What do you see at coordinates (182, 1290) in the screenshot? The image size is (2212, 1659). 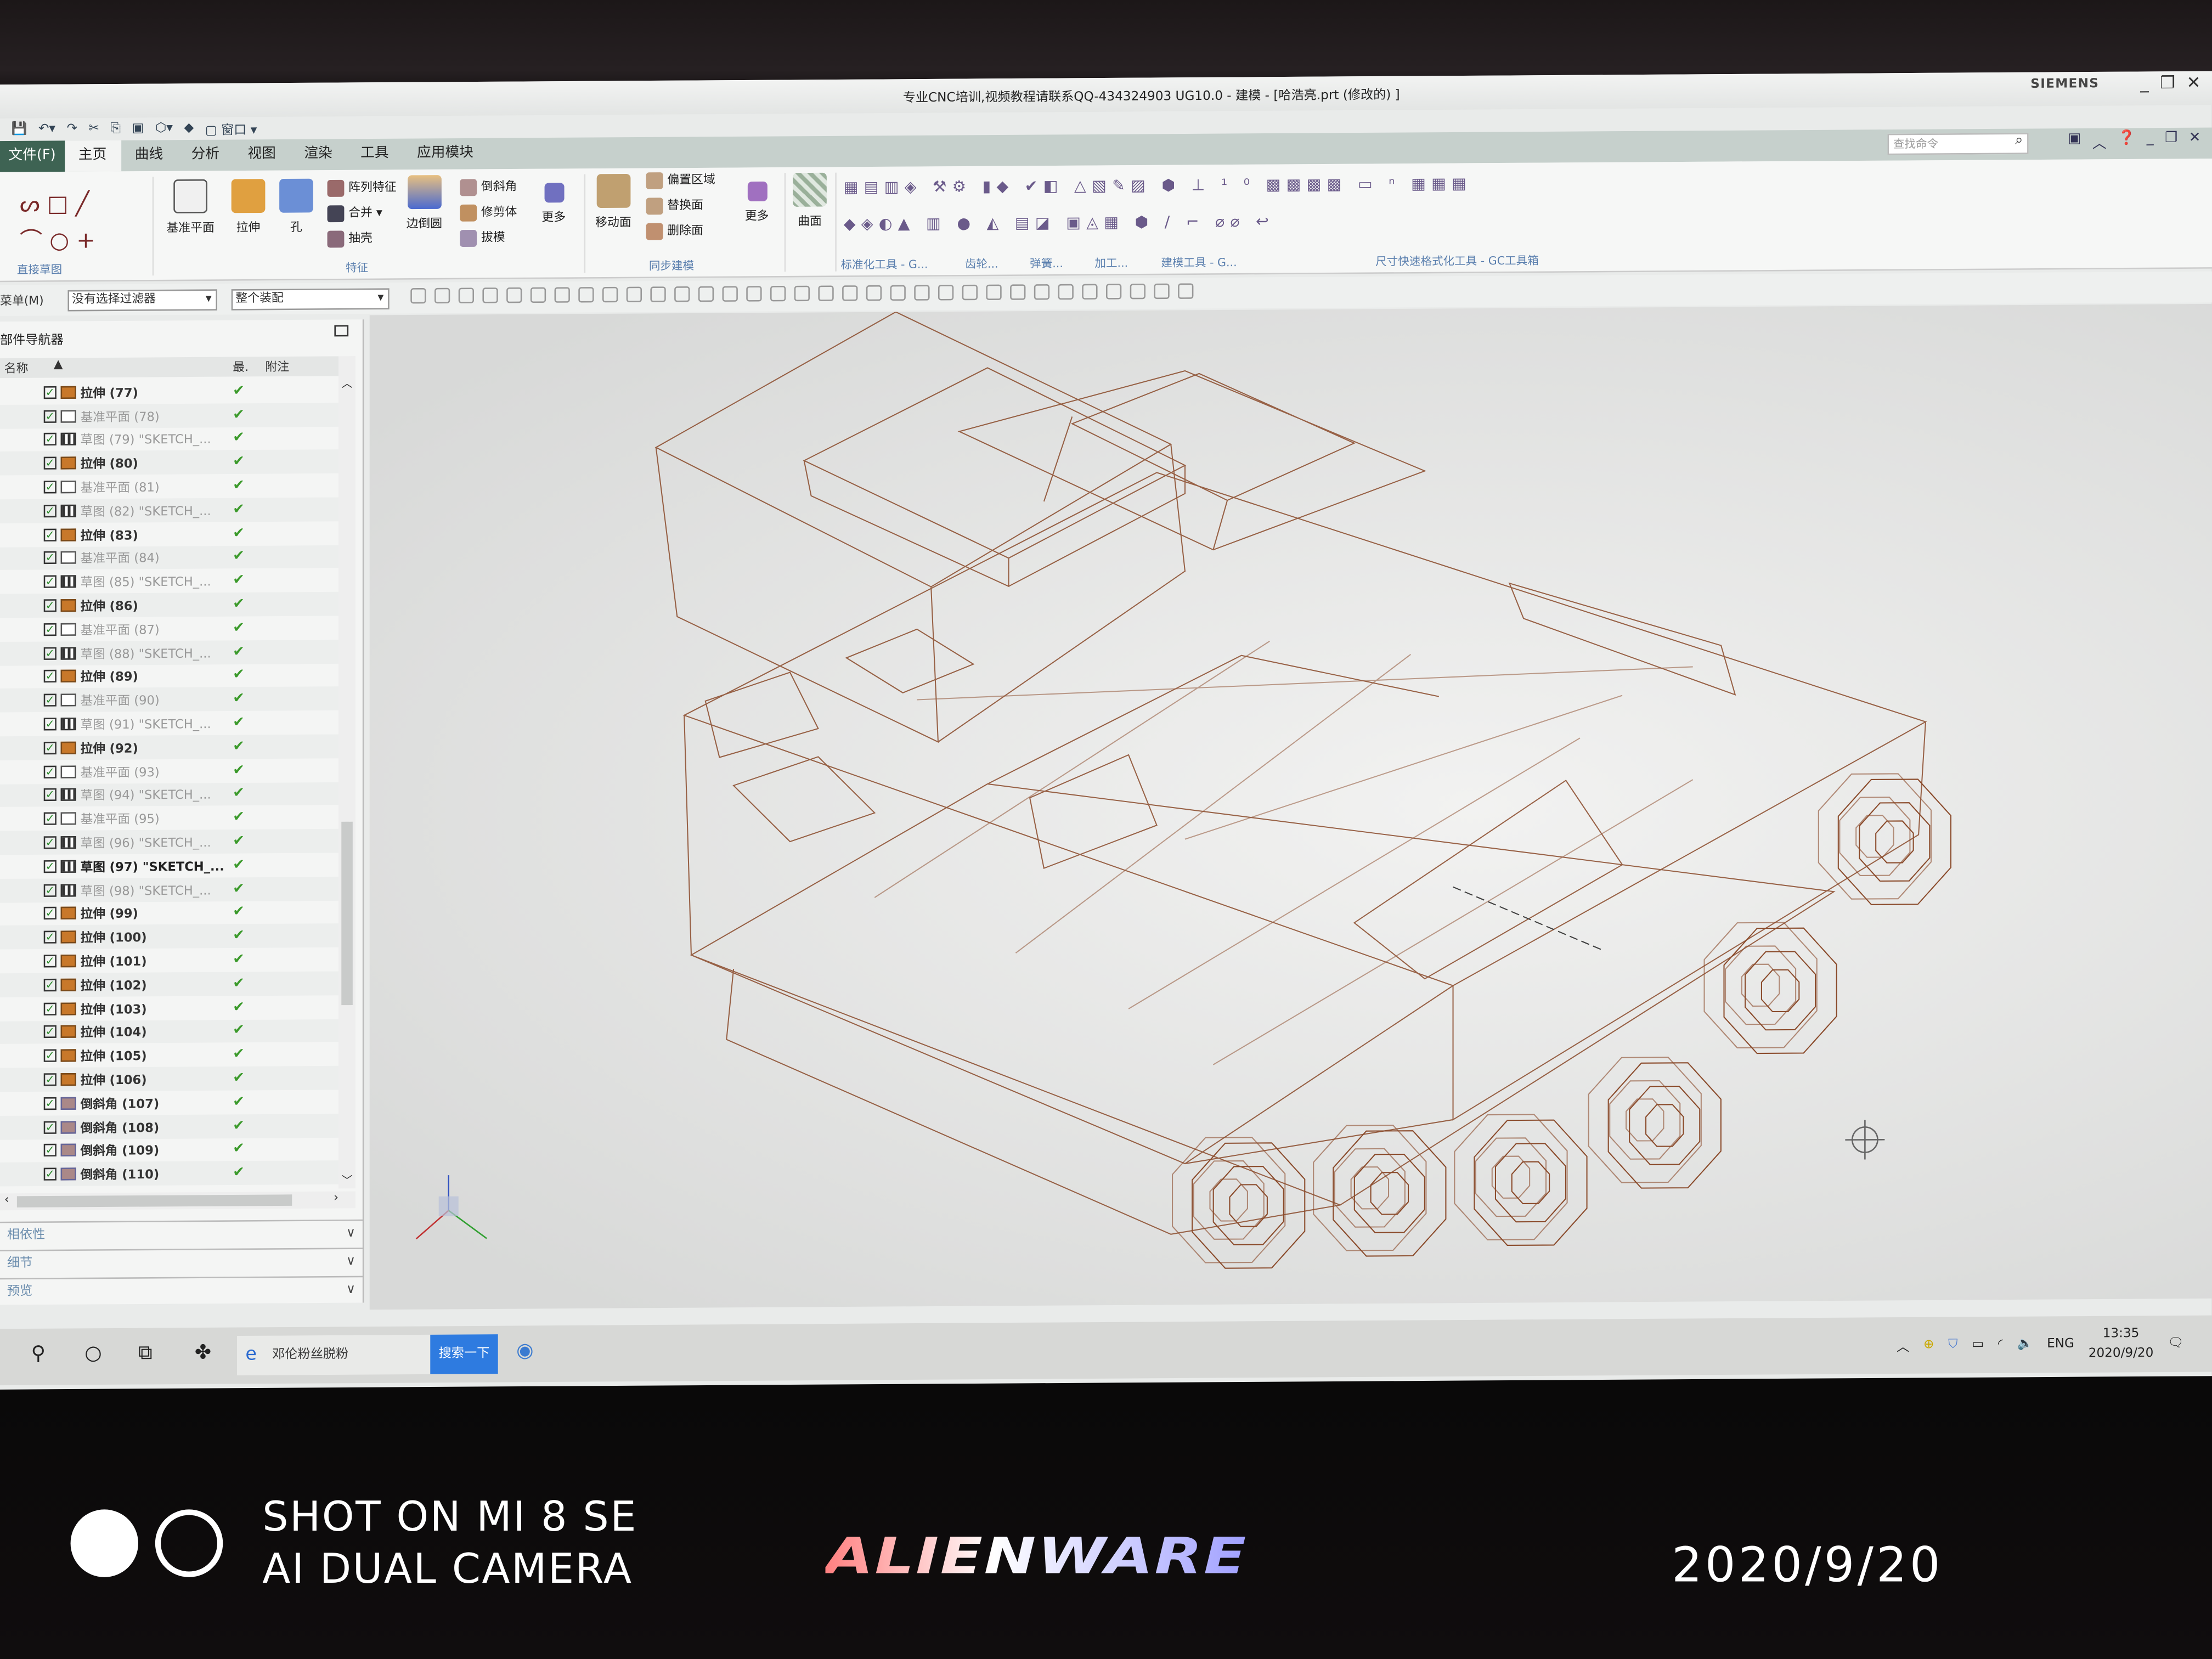 I see `panel-preview: 预览 ∨` at bounding box center [182, 1290].